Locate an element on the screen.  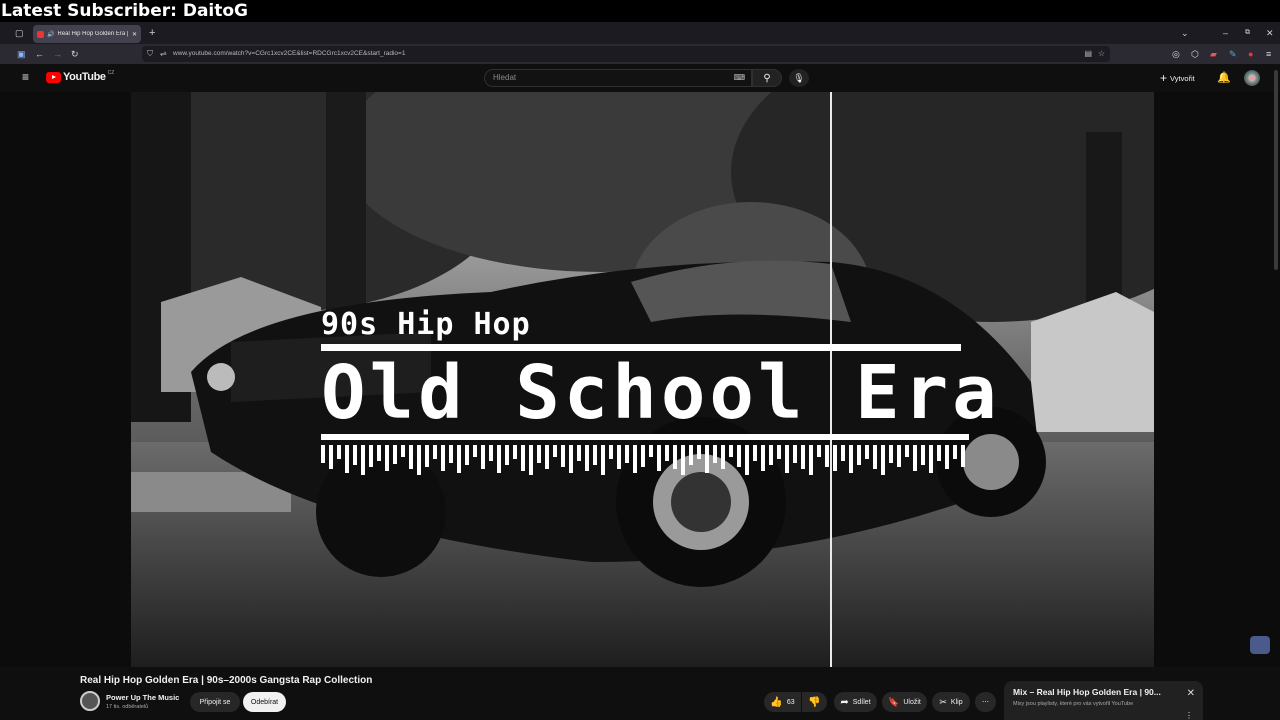
share-label: Sdílet is located at coordinates (861, 702).